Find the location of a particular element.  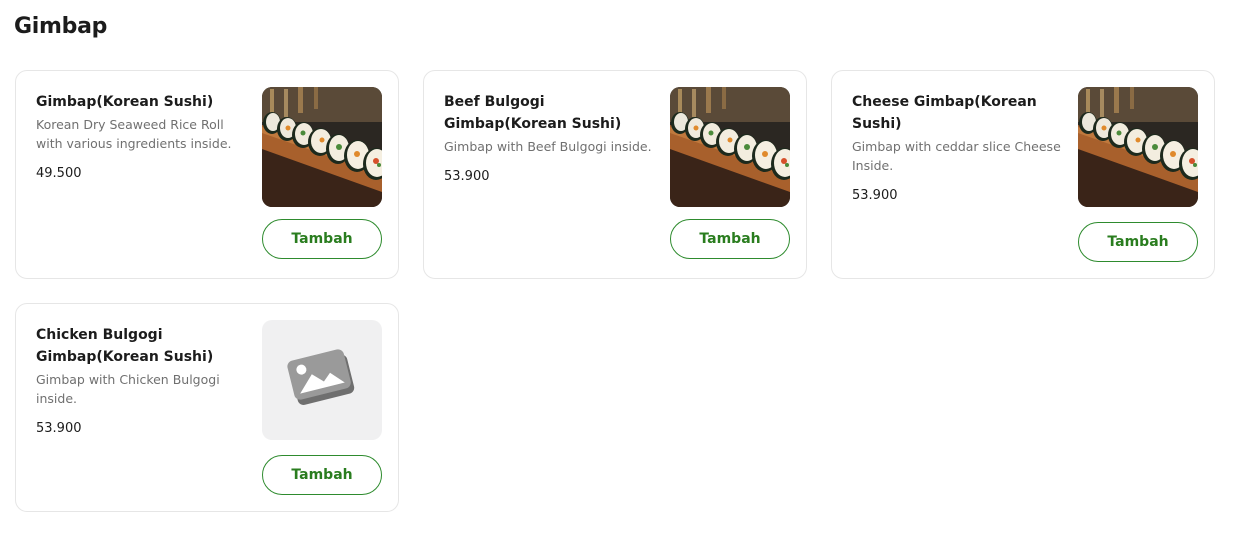

item-name: Cheese Gimbap(Korean Sushi) is located at coordinates (944, 113).